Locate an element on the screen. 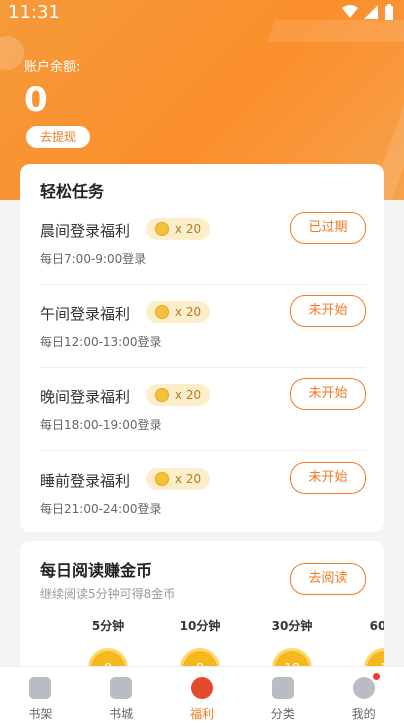  tab-bookstore: 书城 is located at coordinates (121, 695).